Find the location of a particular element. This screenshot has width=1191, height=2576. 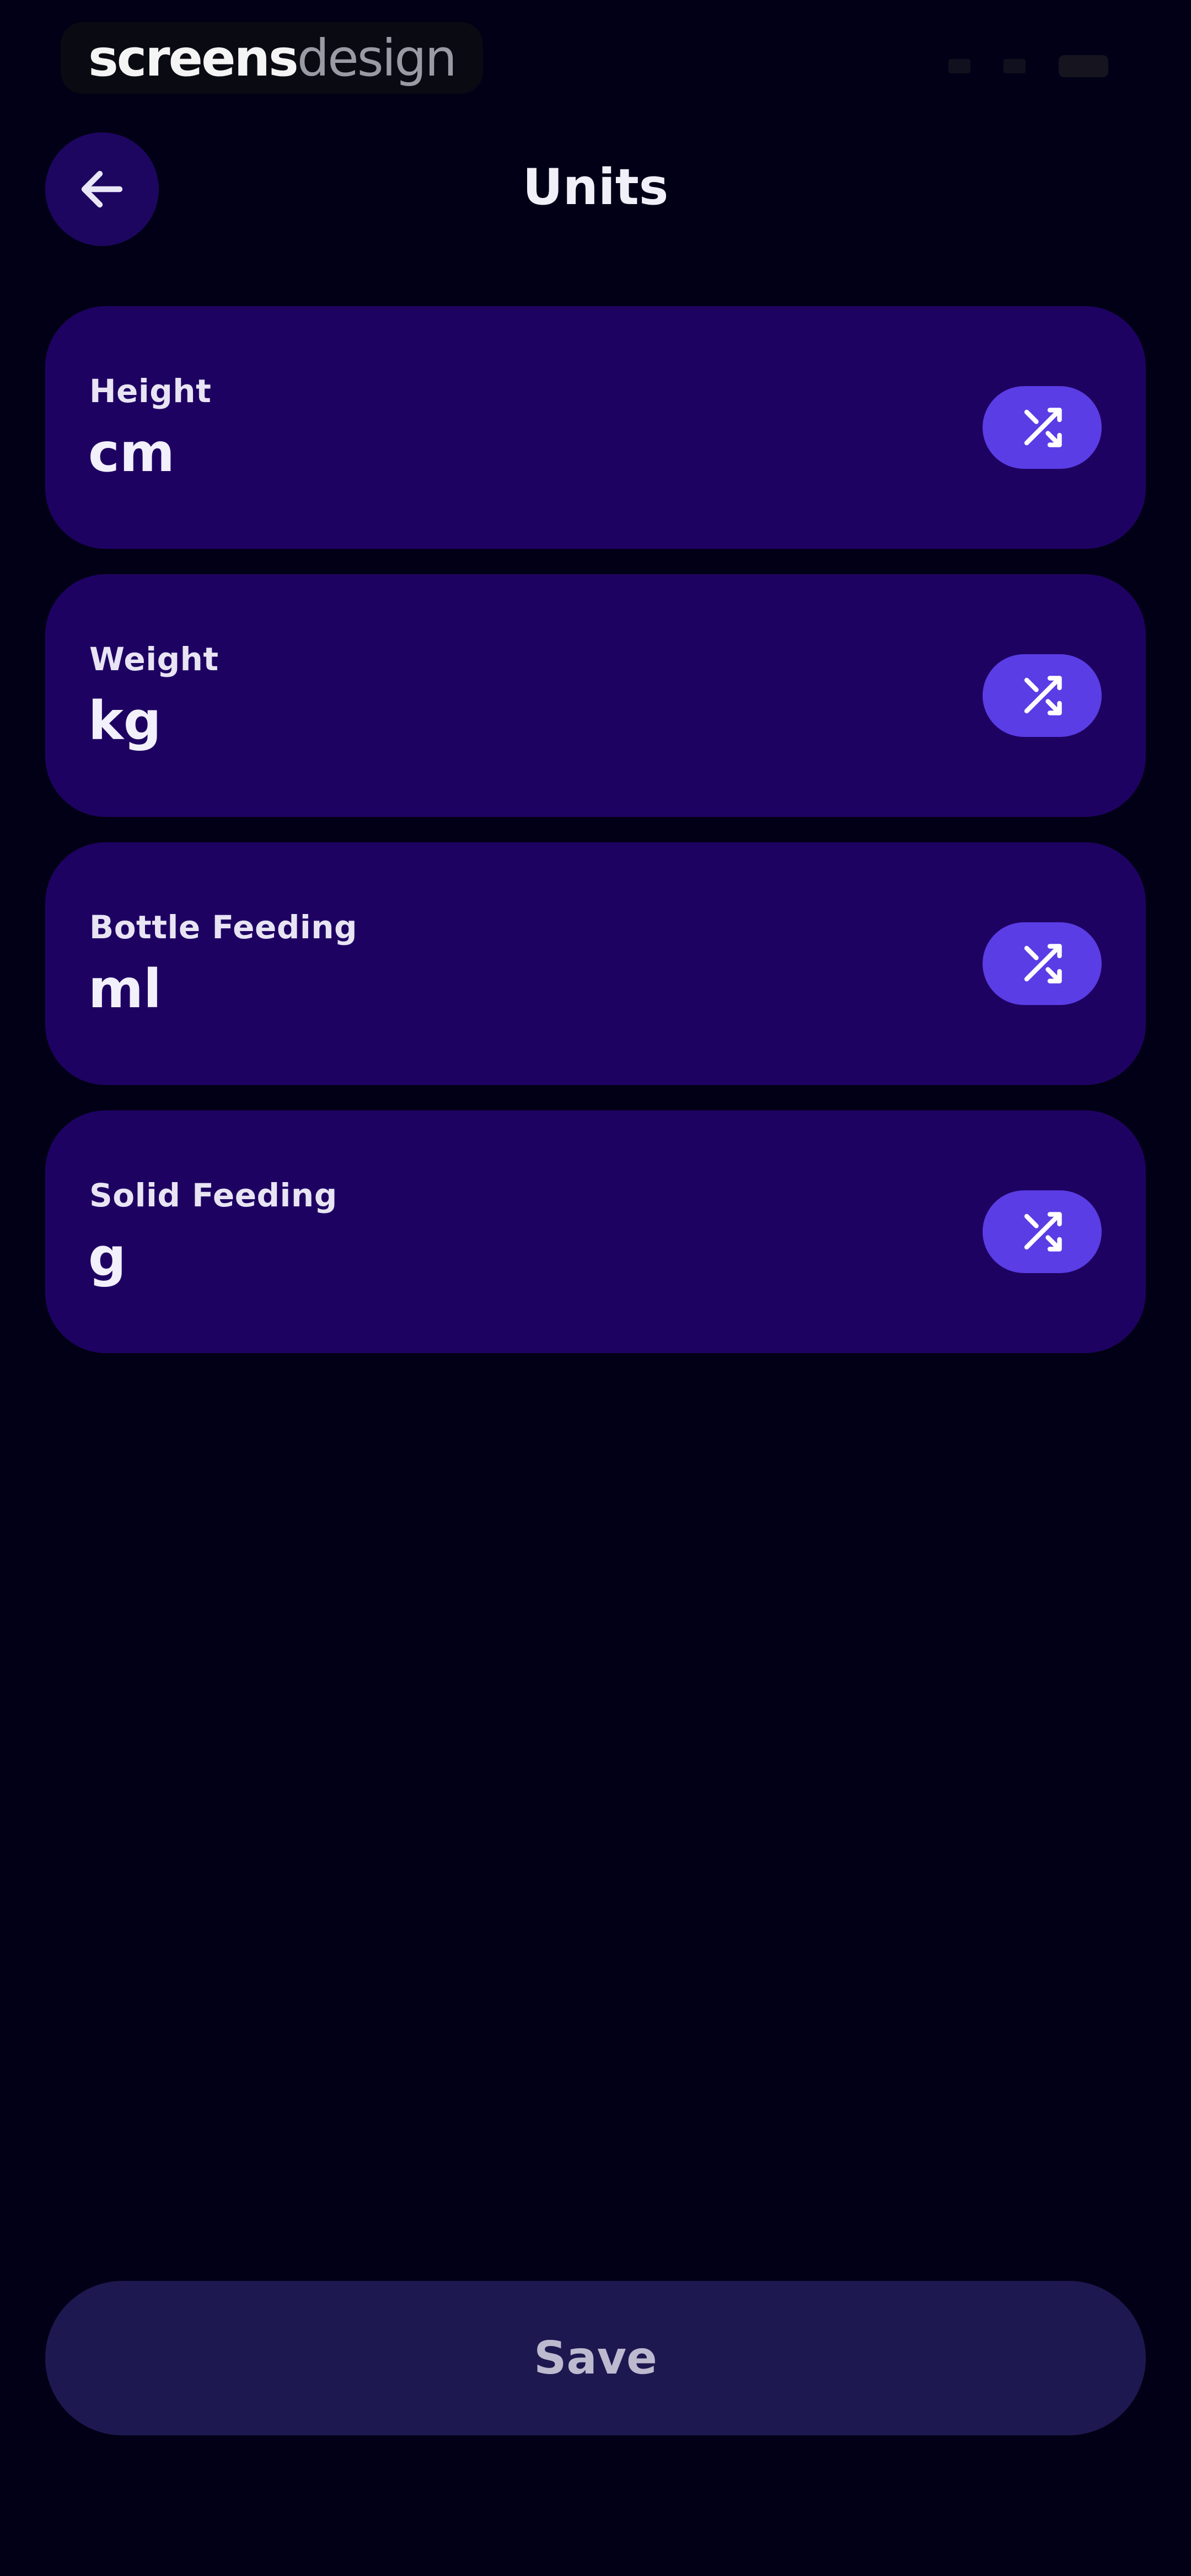

unit-label: Bottle Feeding is located at coordinates (223, 927).